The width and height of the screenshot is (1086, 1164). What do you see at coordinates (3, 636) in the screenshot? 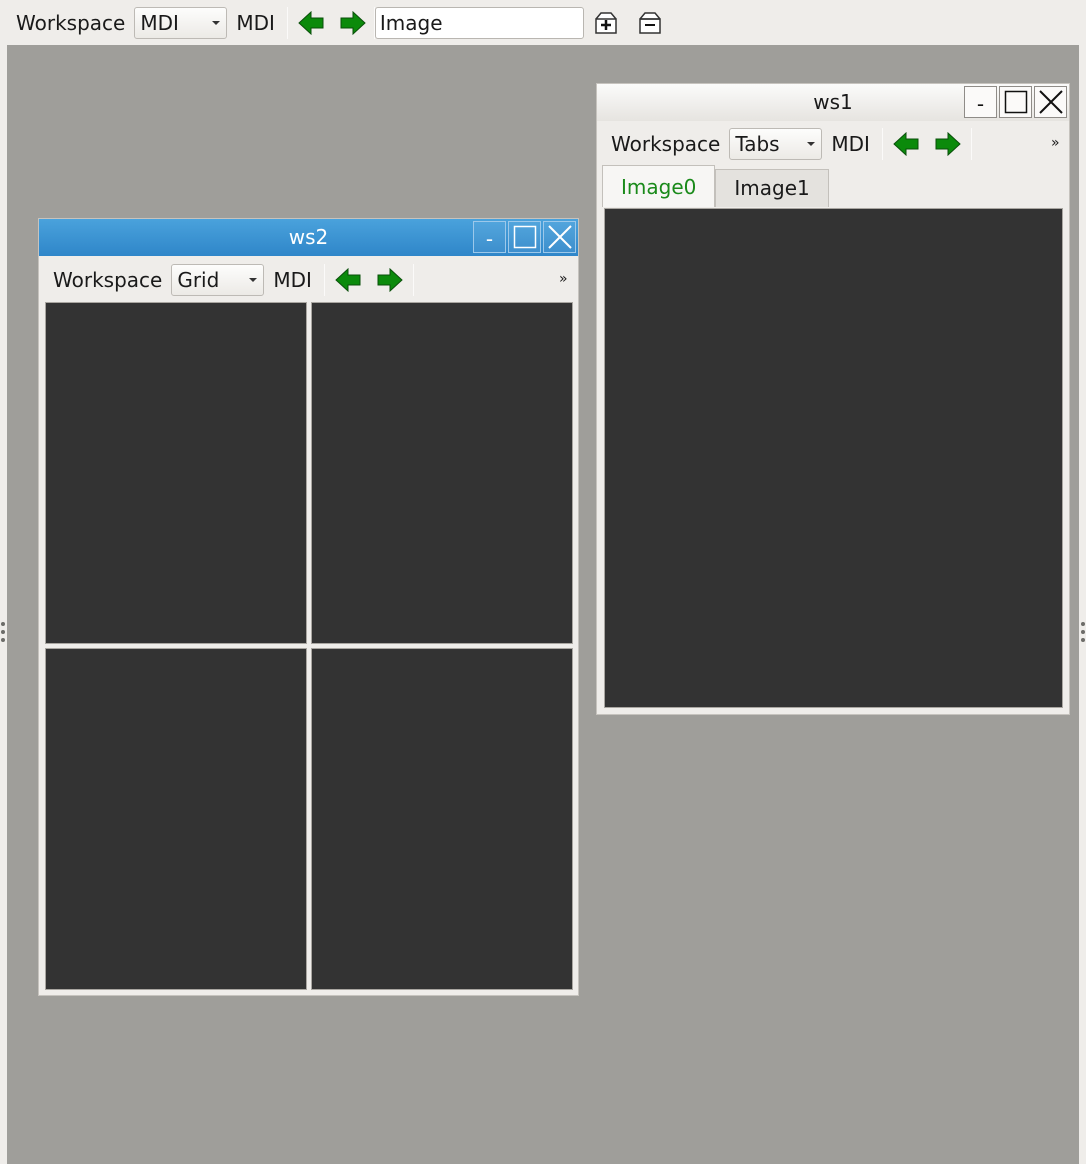
I see `left-splitter-handle` at bounding box center [3, 636].